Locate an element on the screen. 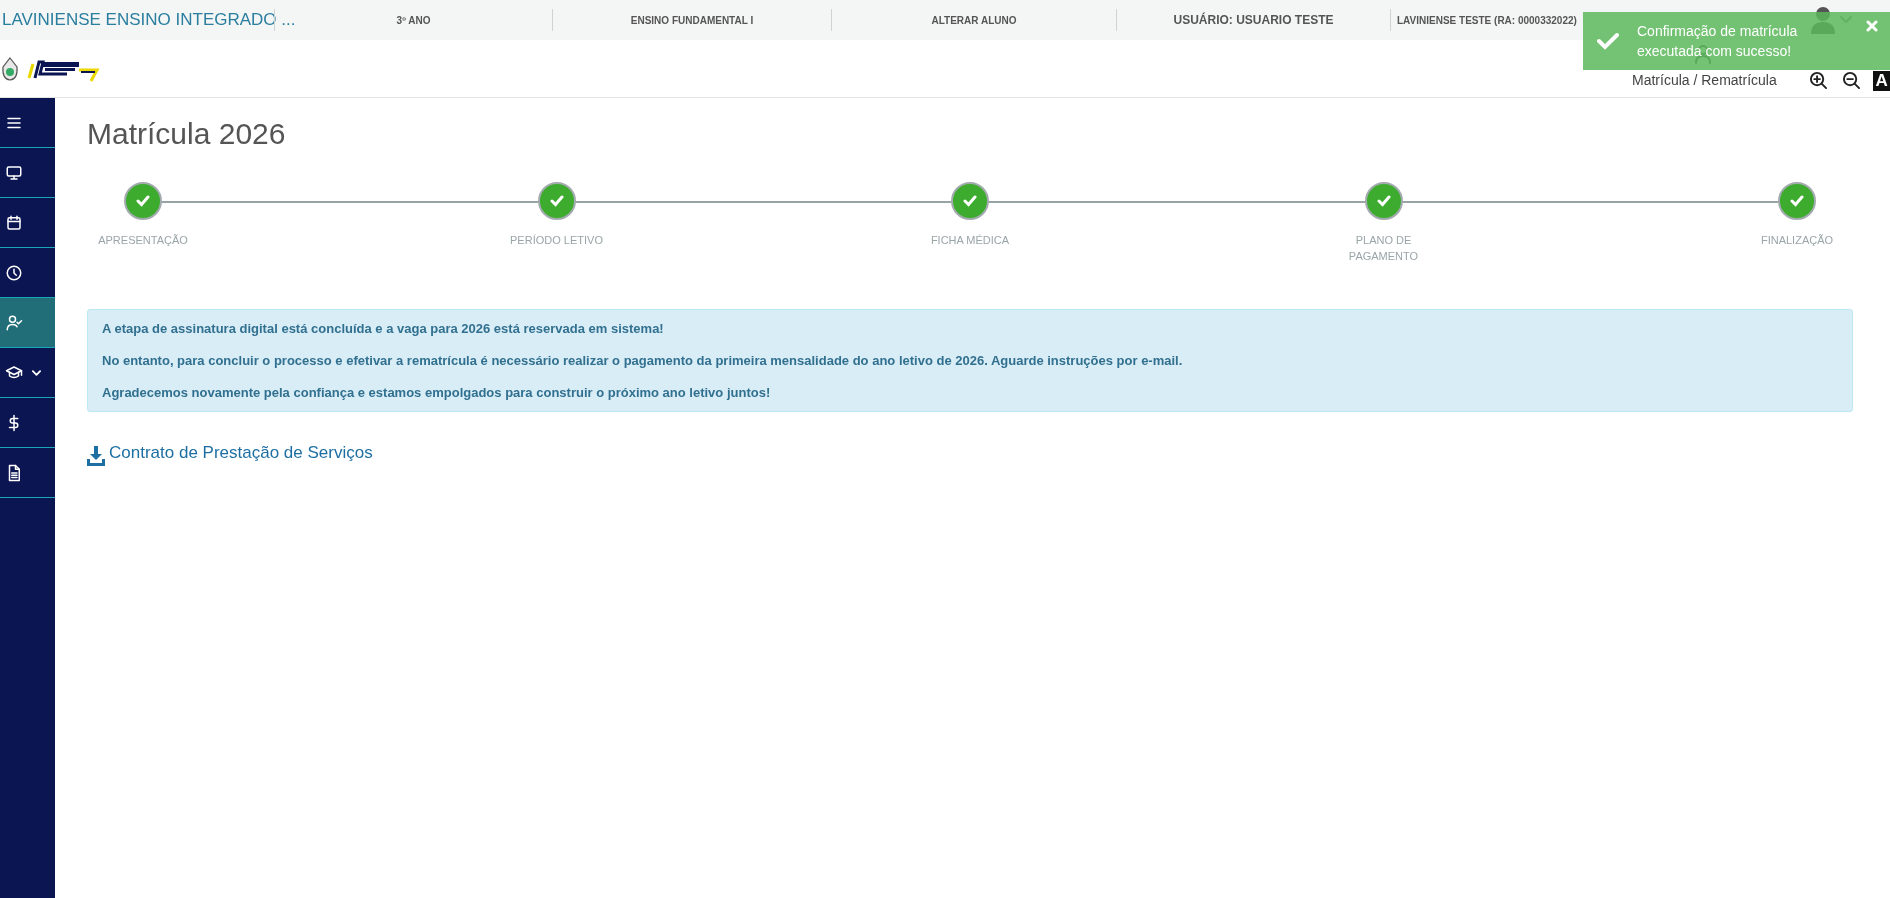 Image resolution: width=1890 pixels, height=898 pixels. alert-text: A etapa de assinatura digital está concluída e a vaga para 2026 está reservada em sistema! is located at coordinates (383, 328).